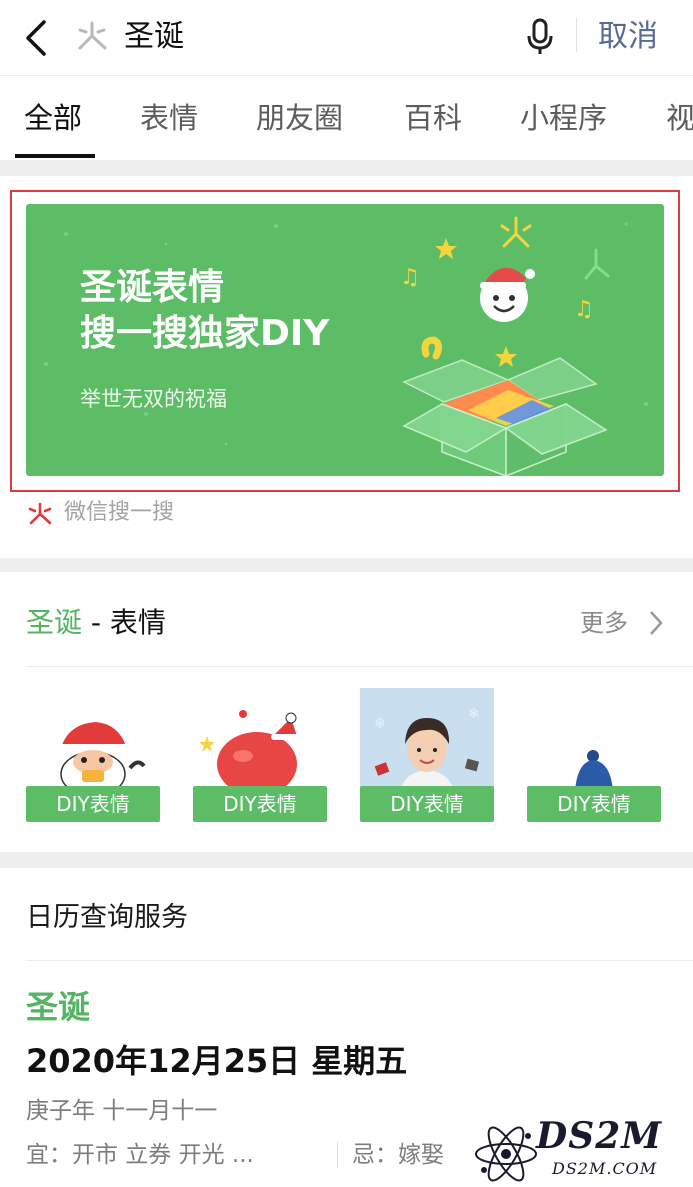  What do you see at coordinates (505, 346) in the screenshot?
I see `gift-box-illustration: ♫ ♫` at bounding box center [505, 346].